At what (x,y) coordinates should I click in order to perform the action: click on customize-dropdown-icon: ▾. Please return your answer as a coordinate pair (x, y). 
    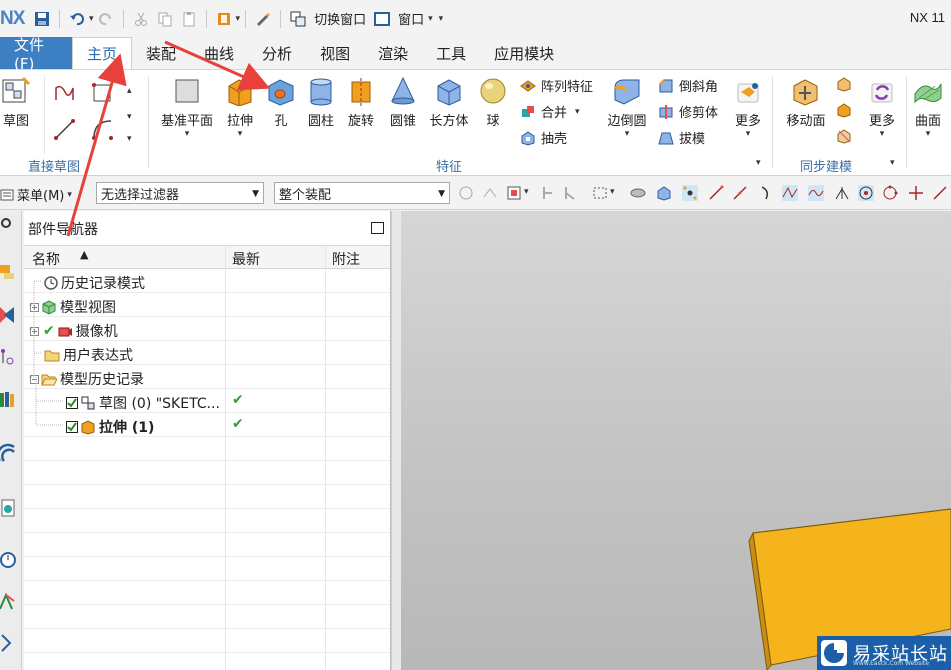
    Looking at the image, I should click on (441, 19).